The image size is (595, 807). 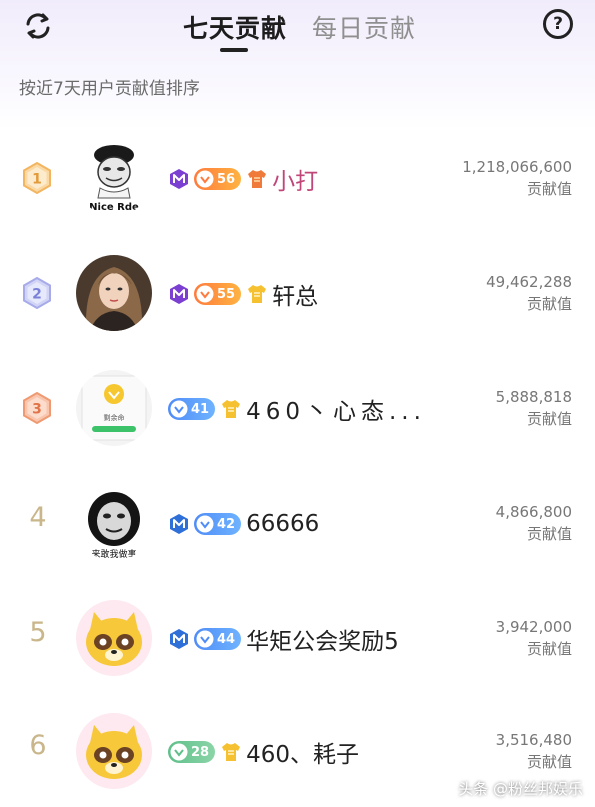 What do you see at coordinates (533, 397) in the screenshot?
I see `contribution-number: 5,888,818` at bounding box center [533, 397].